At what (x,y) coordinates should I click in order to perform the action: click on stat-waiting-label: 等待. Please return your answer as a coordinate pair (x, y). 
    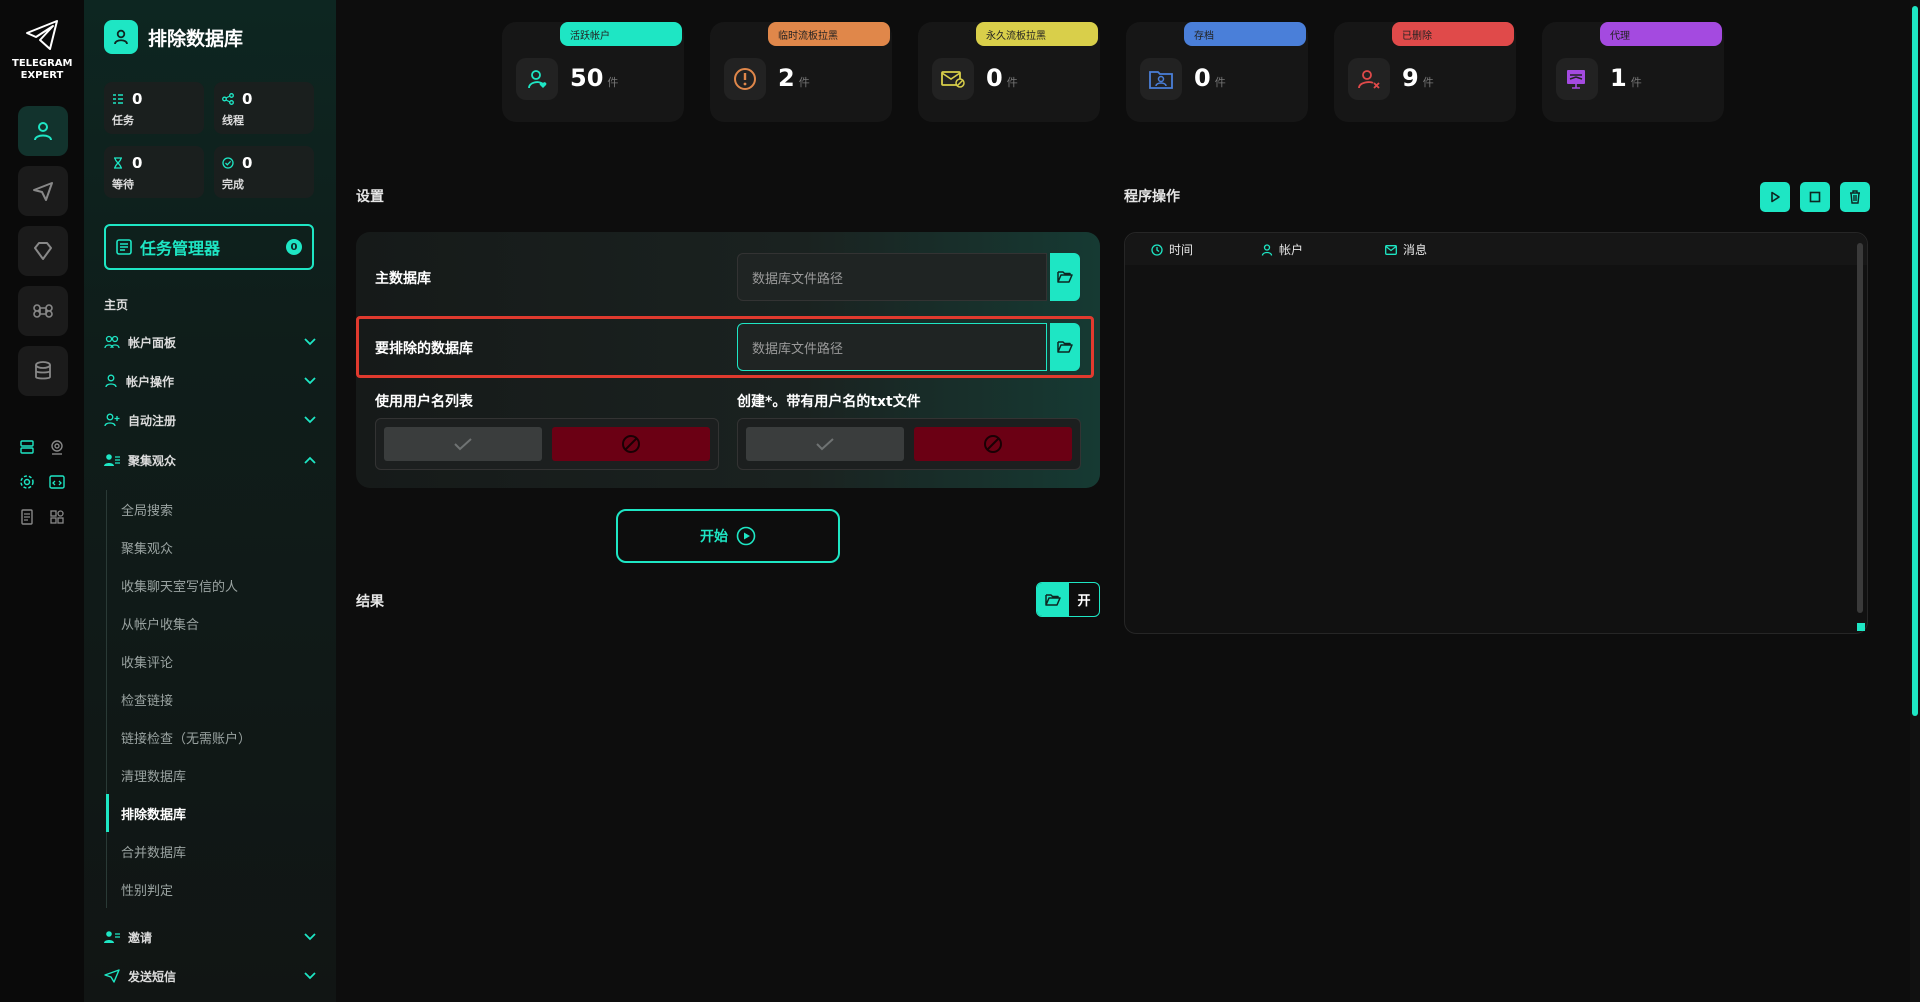
    Looking at the image, I should click on (123, 184).